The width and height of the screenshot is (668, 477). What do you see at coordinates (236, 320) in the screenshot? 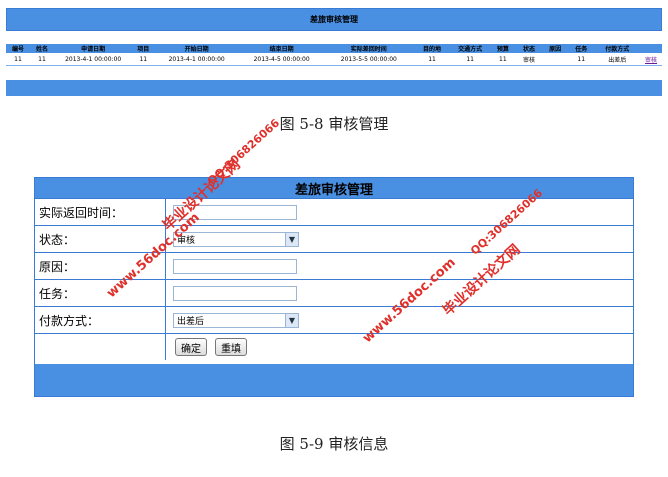
I see `payment-select: 出差后 ▼` at bounding box center [236, 320].